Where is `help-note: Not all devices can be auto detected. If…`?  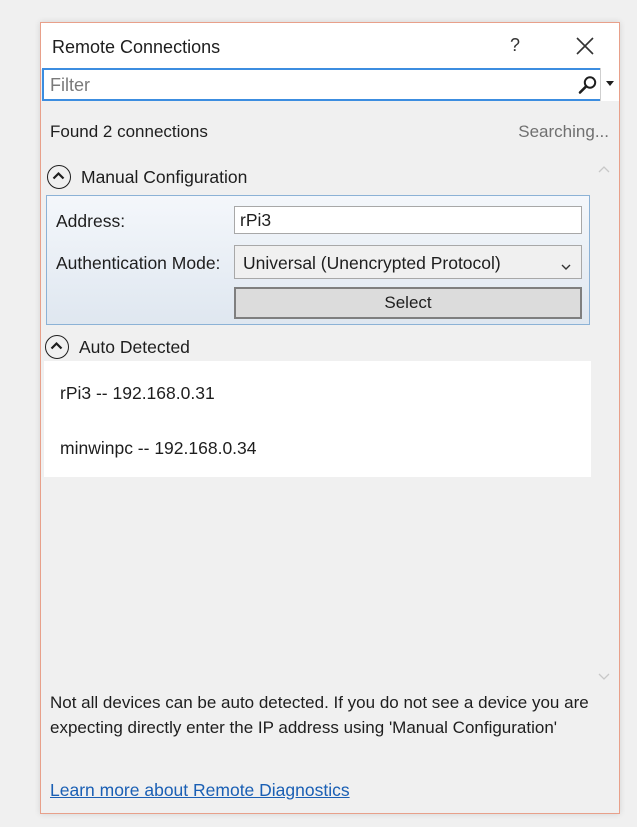 help-note: Not all devices can be auto detected. If… is located at coordinates (319, 715).